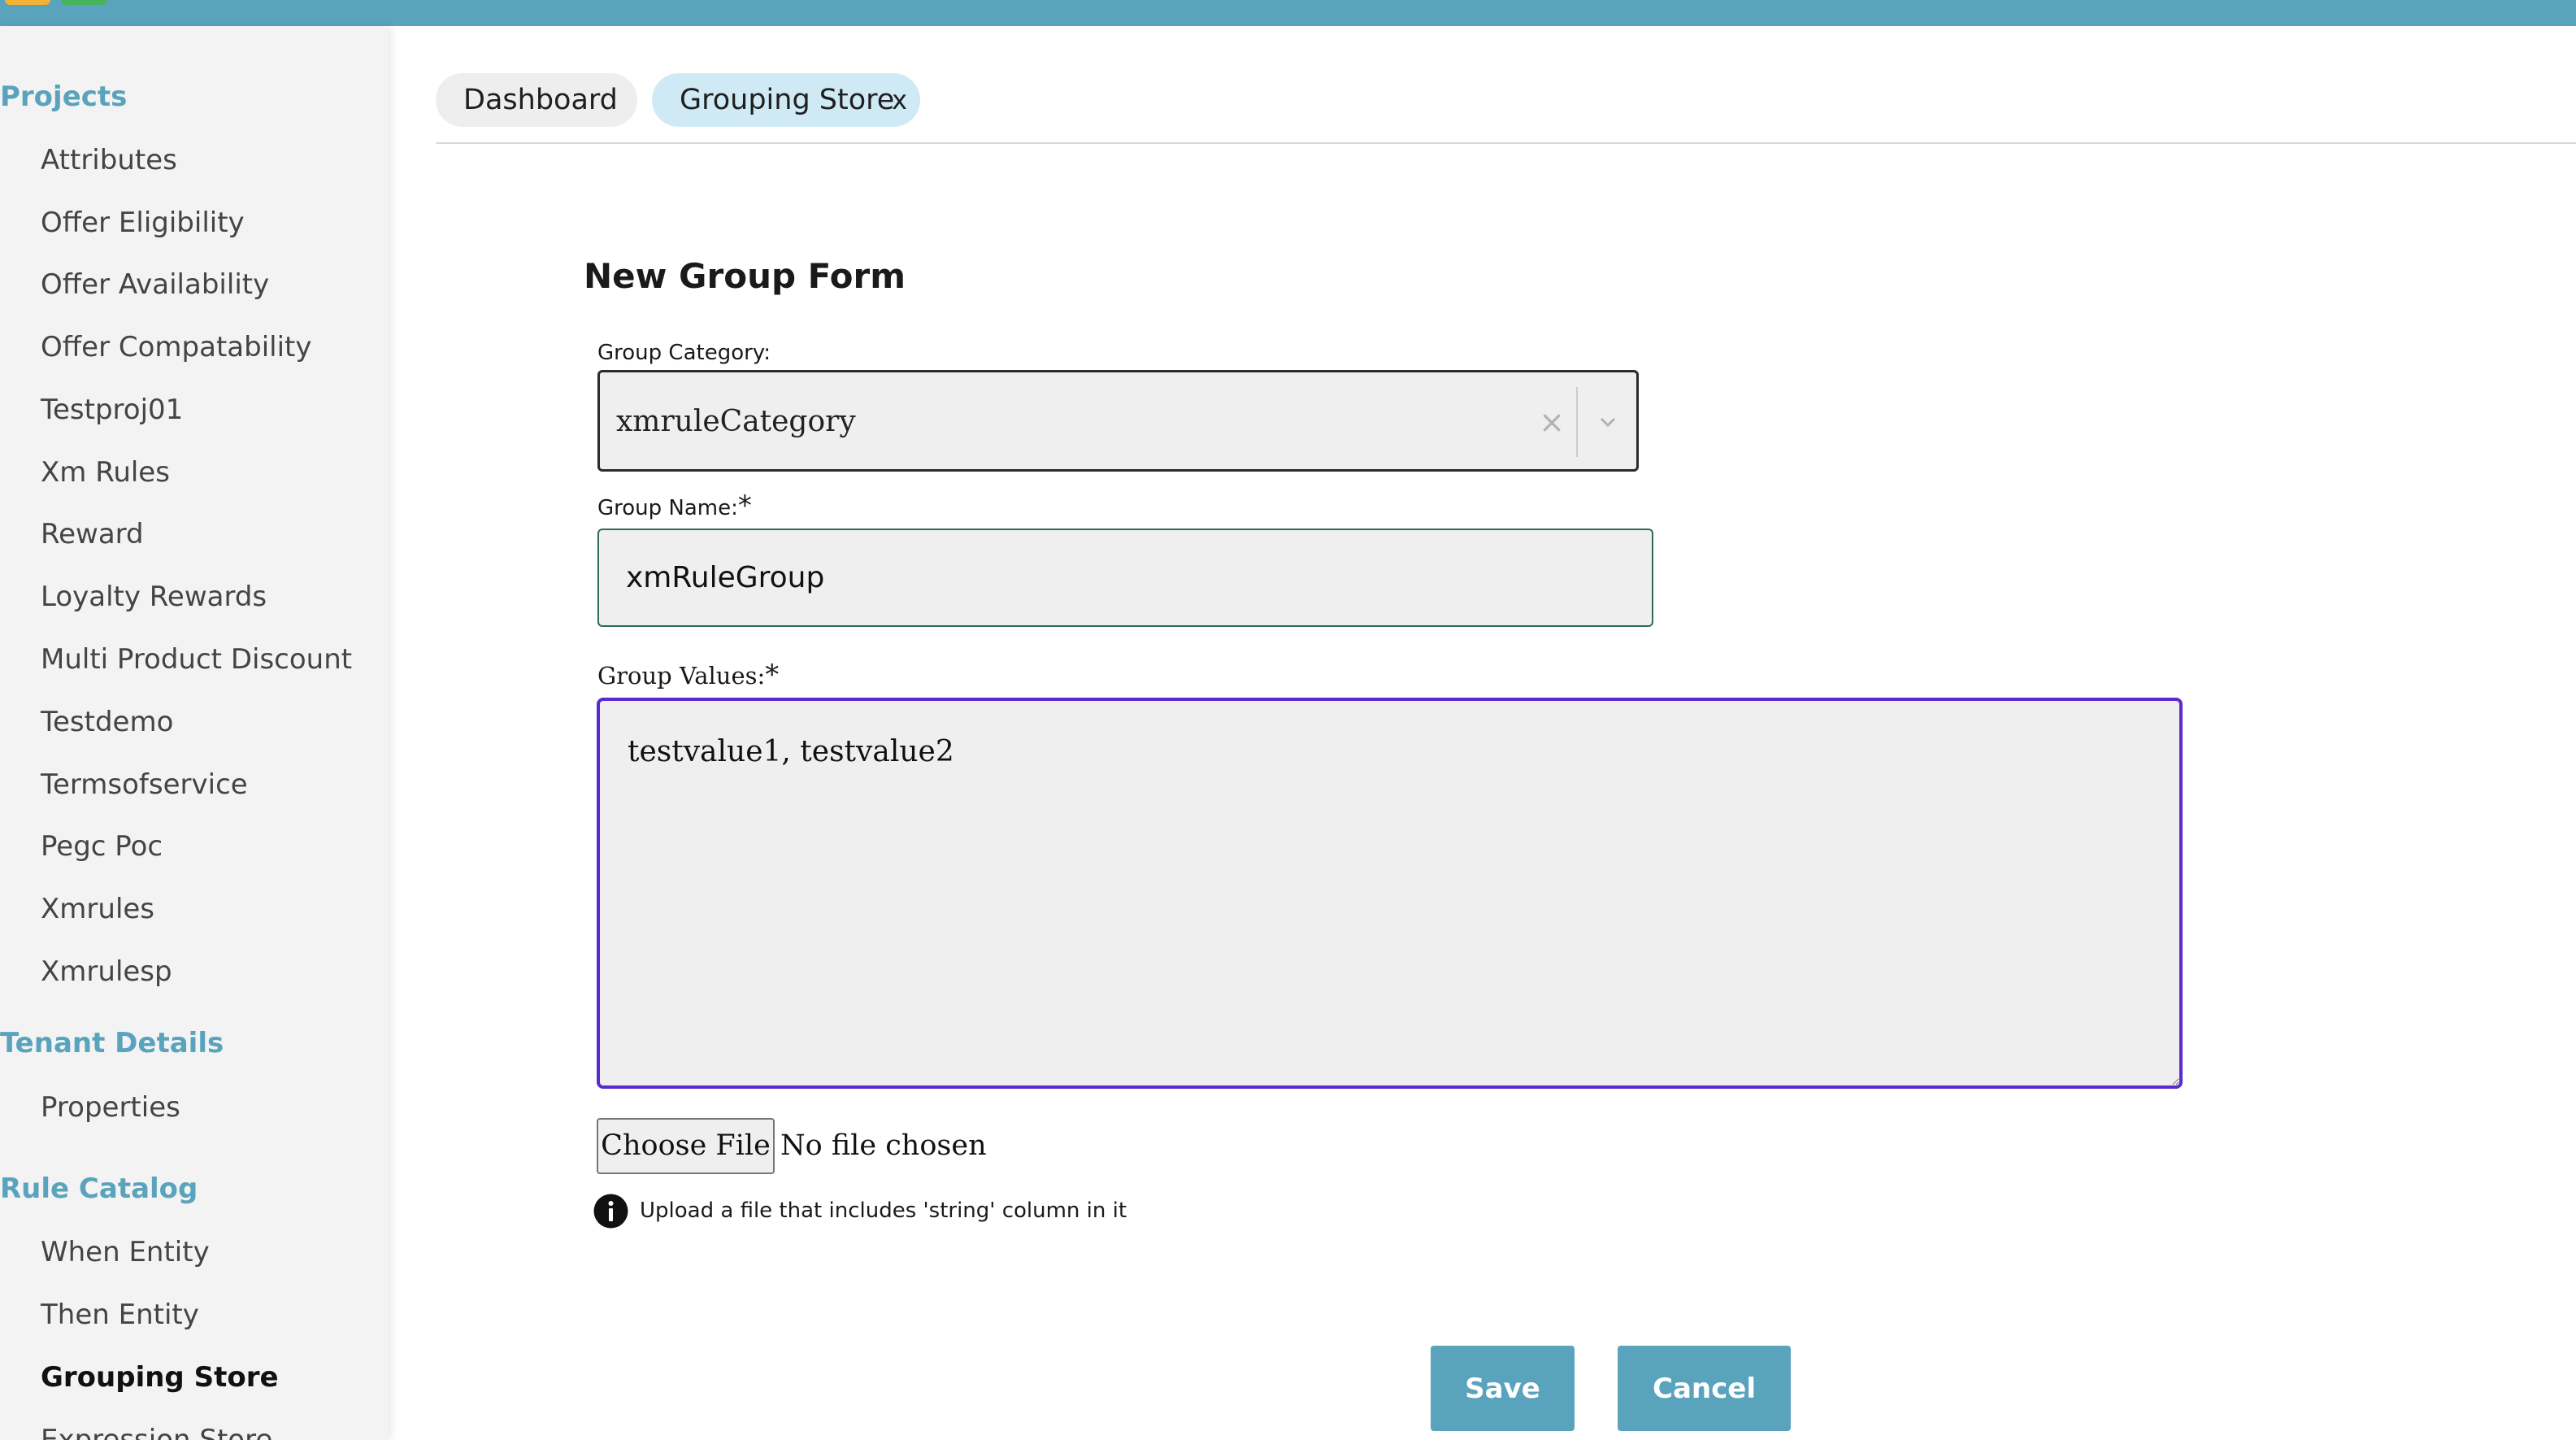 The image size is (2576, 1440). Describe the element at coordinates (154, 597) in the screenshot. I see `sidebar-item-loyalty-rewards: Loyalty Rewards` at that location.